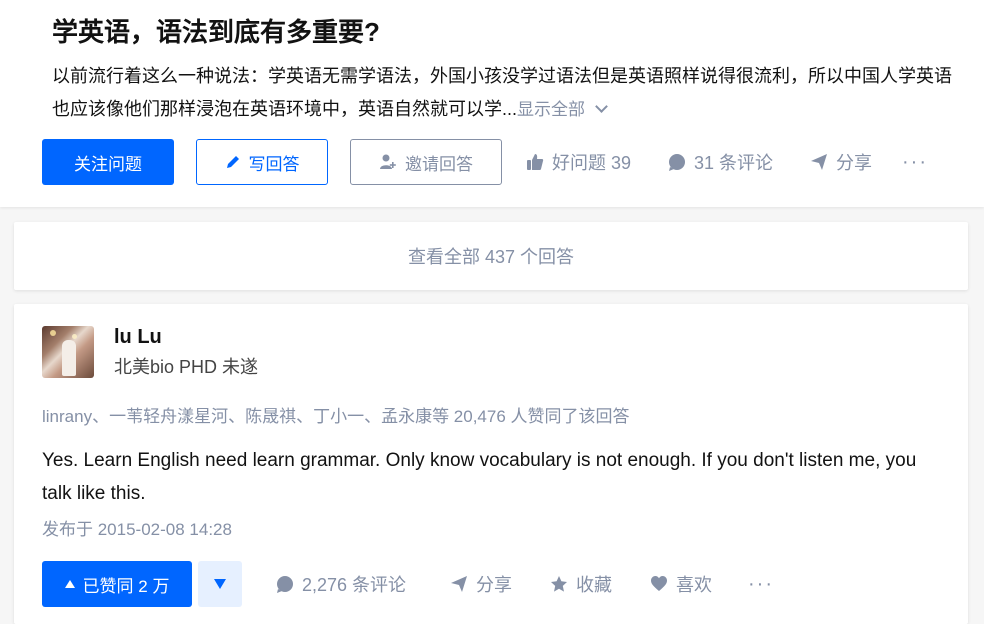 This screenshot has height=624, width=984. Describe the element at coordinates (494, 585) in the screenshot. I see `answer-share-label: 分享` at that location.